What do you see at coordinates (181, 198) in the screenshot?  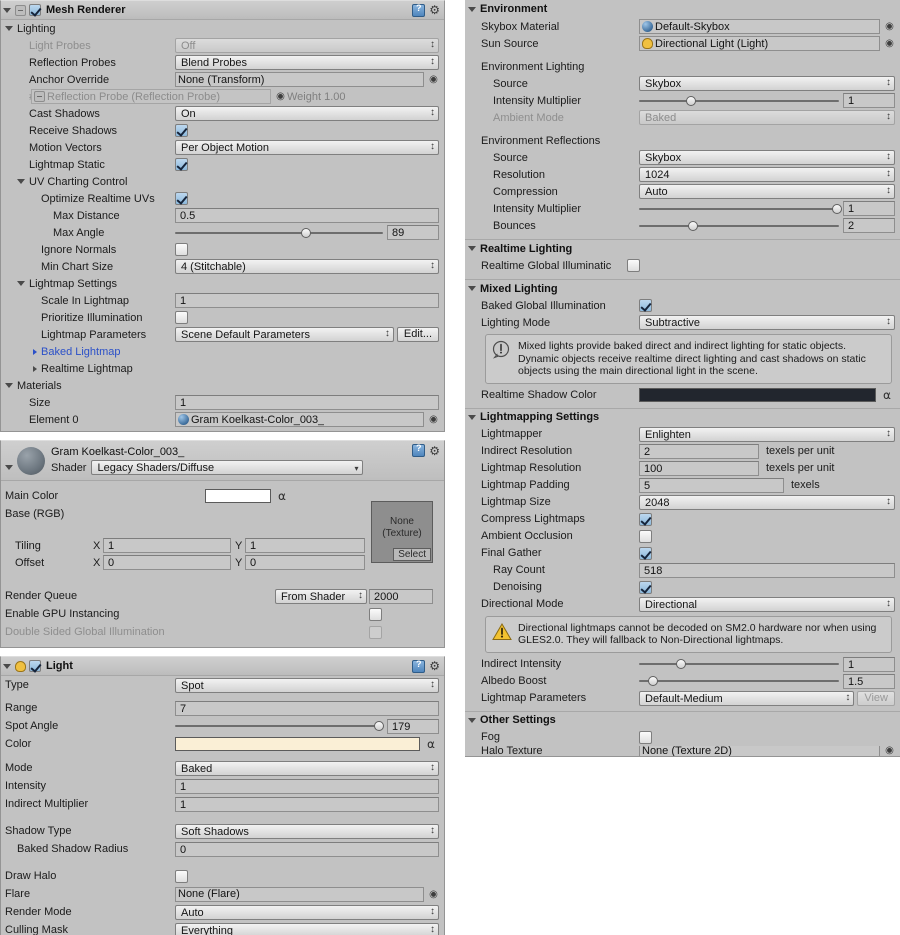 I see `optimize-realtime-uvs-checkbox` at bounding box center [181, 198].